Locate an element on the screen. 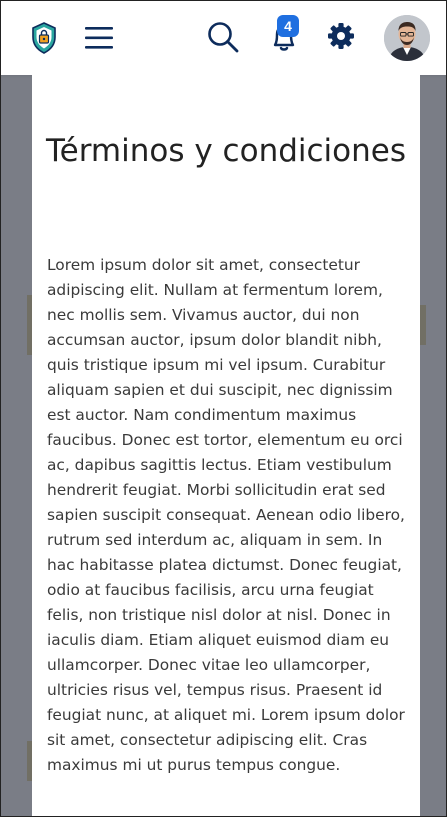 The width and height of the screenshot is (447, 817). gear-icon is located at coordinates (341, 36).